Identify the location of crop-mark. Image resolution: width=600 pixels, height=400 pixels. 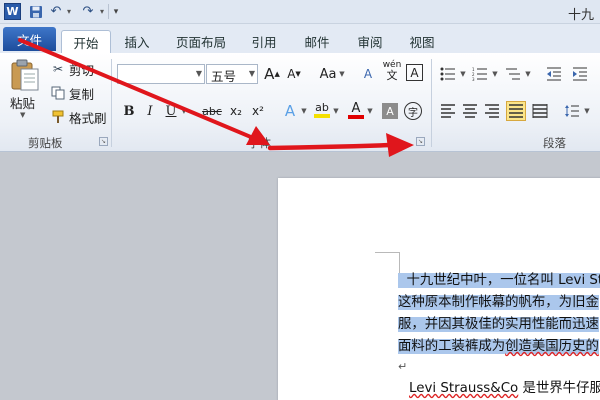
(387, 252).